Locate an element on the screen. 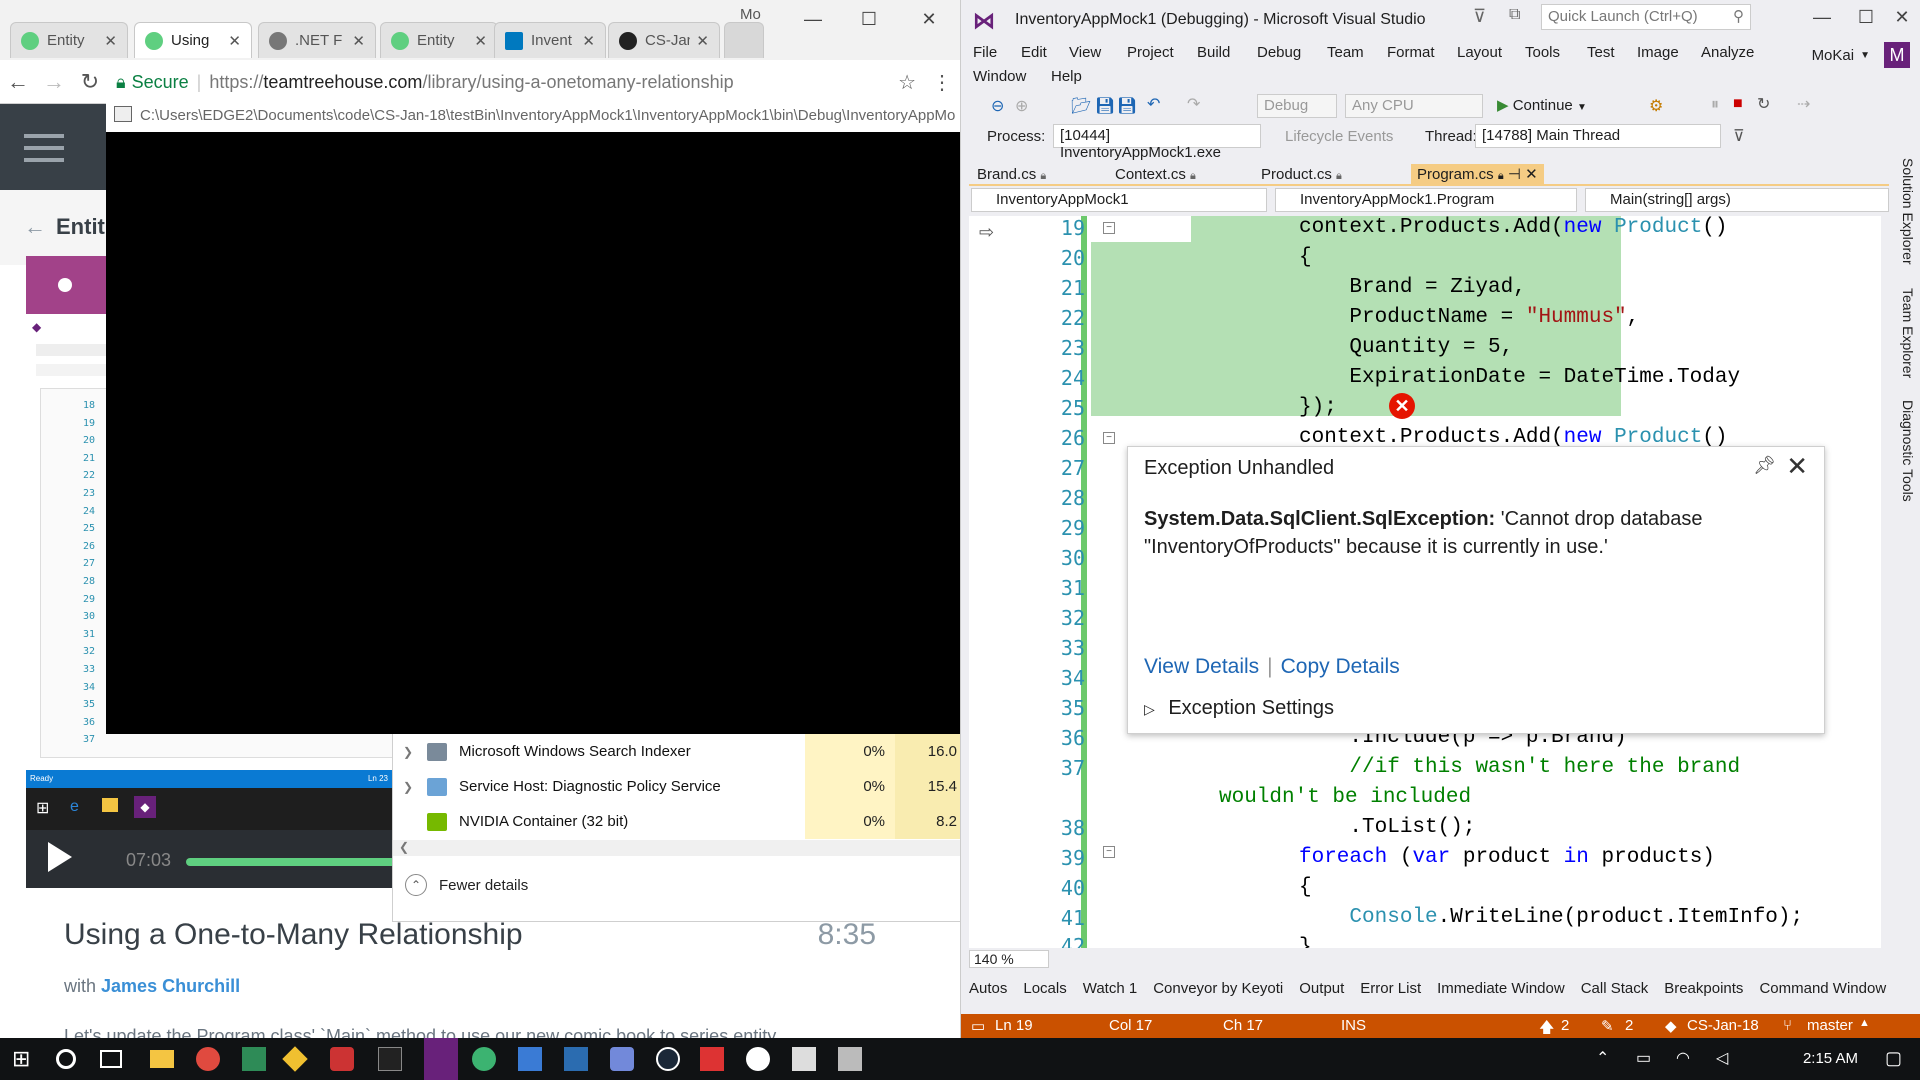  visual-studio-taskbar-icon is located at coordinates (441, 1059).